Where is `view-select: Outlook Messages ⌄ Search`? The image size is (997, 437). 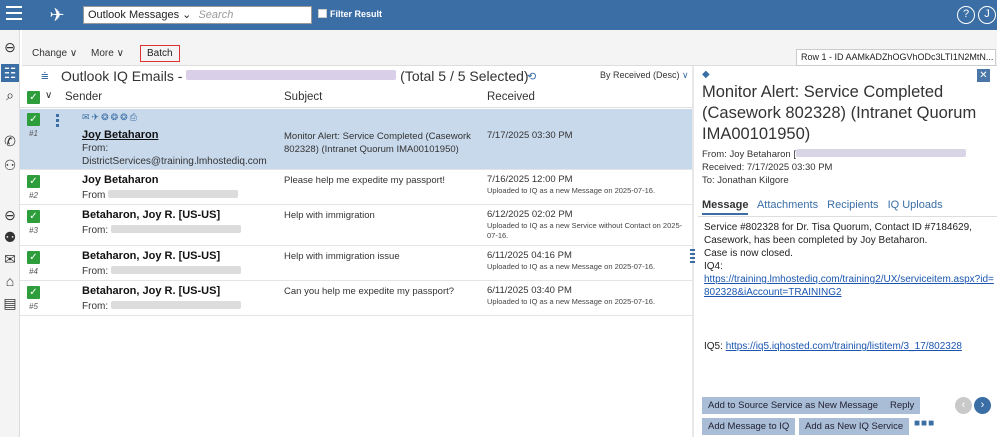 view-select: Outlook Messages ⌄ Search is located at coordinates (197, 15).